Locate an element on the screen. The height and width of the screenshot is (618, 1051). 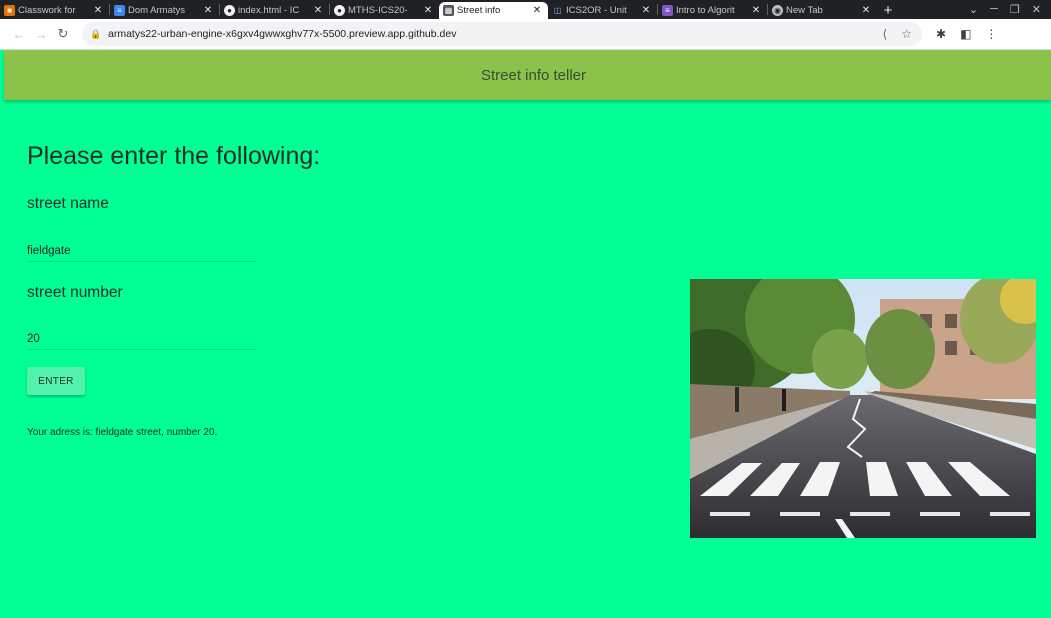
street-number-input is located at coordinates (142, 339).